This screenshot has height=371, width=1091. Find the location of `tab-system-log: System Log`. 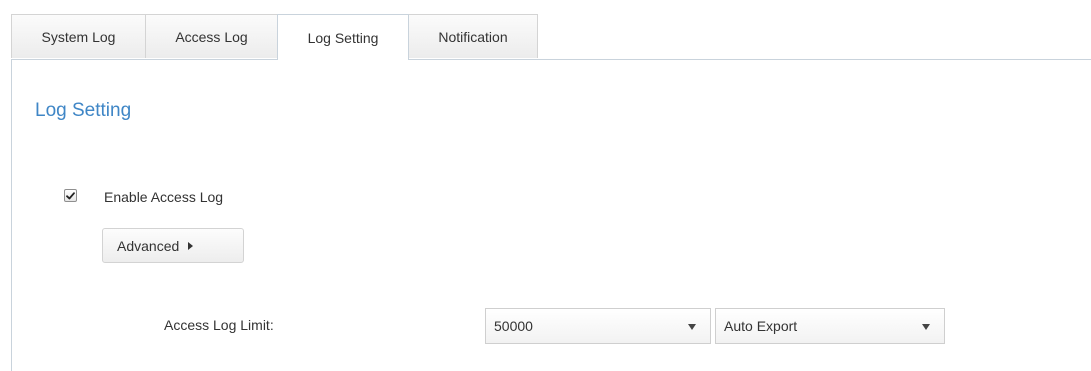

tab-system-log: System Log is located at coordinates (78, 36).